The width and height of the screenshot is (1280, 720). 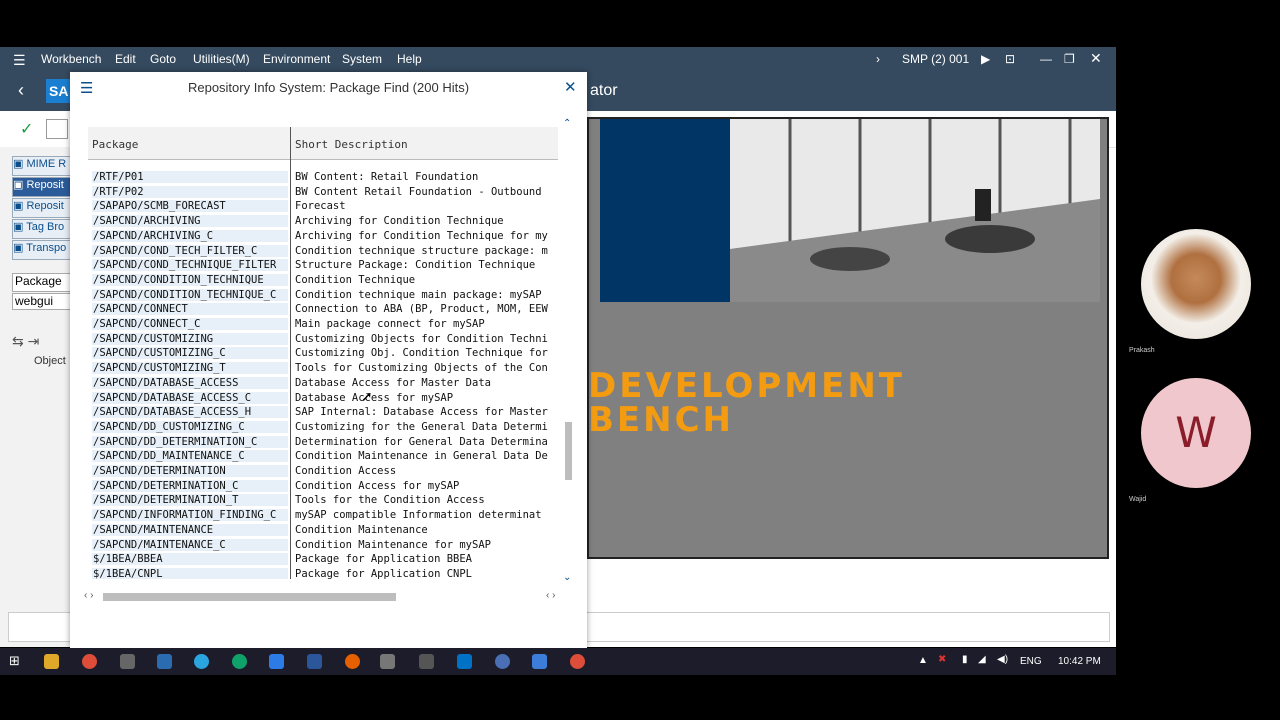 I want to click on table-row: /RTF/P01 BW Content: Retail Foundation, so click(x=323, y=178).